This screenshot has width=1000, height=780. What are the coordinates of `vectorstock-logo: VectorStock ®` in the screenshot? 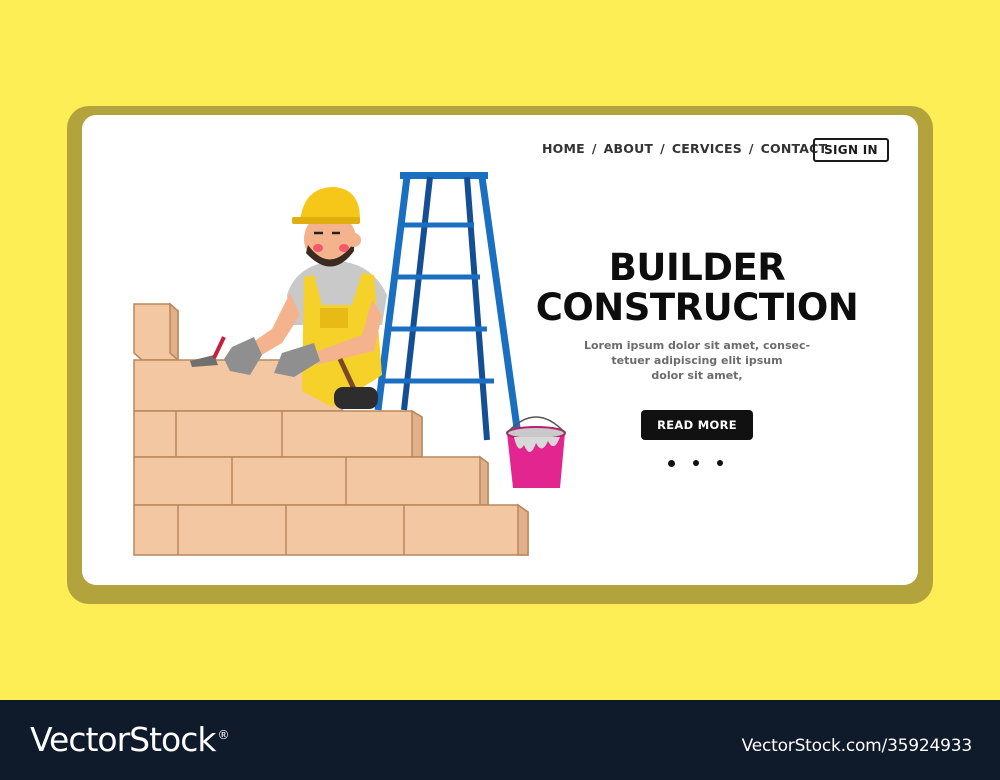 It's located at (130, 739).